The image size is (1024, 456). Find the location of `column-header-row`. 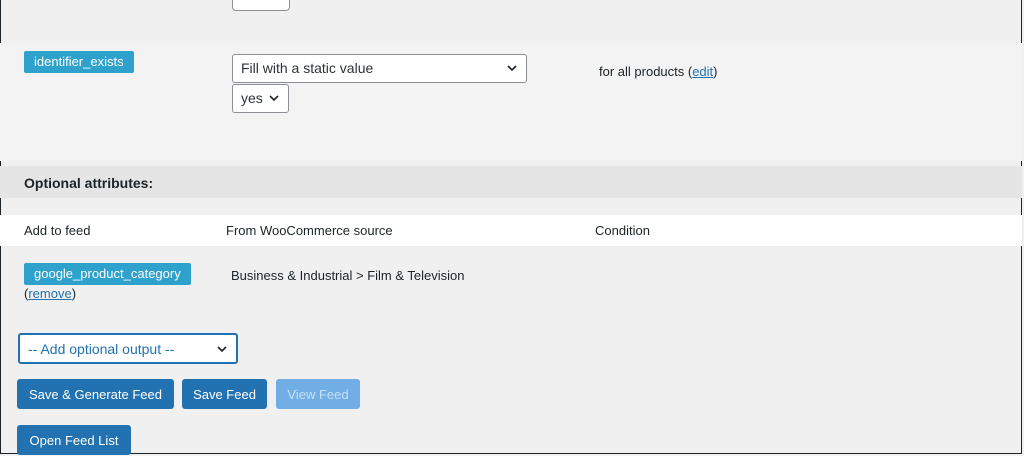

column-header-row is located at coordinates (511, 230).